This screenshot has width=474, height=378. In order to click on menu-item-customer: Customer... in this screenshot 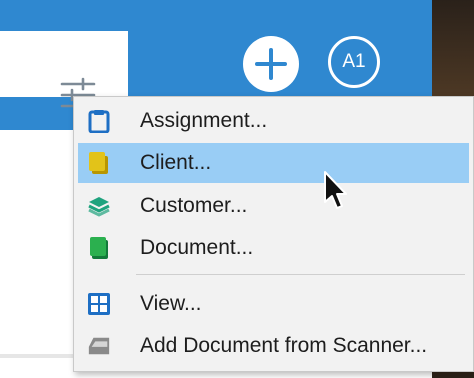, I will do `click(273, 206)`.